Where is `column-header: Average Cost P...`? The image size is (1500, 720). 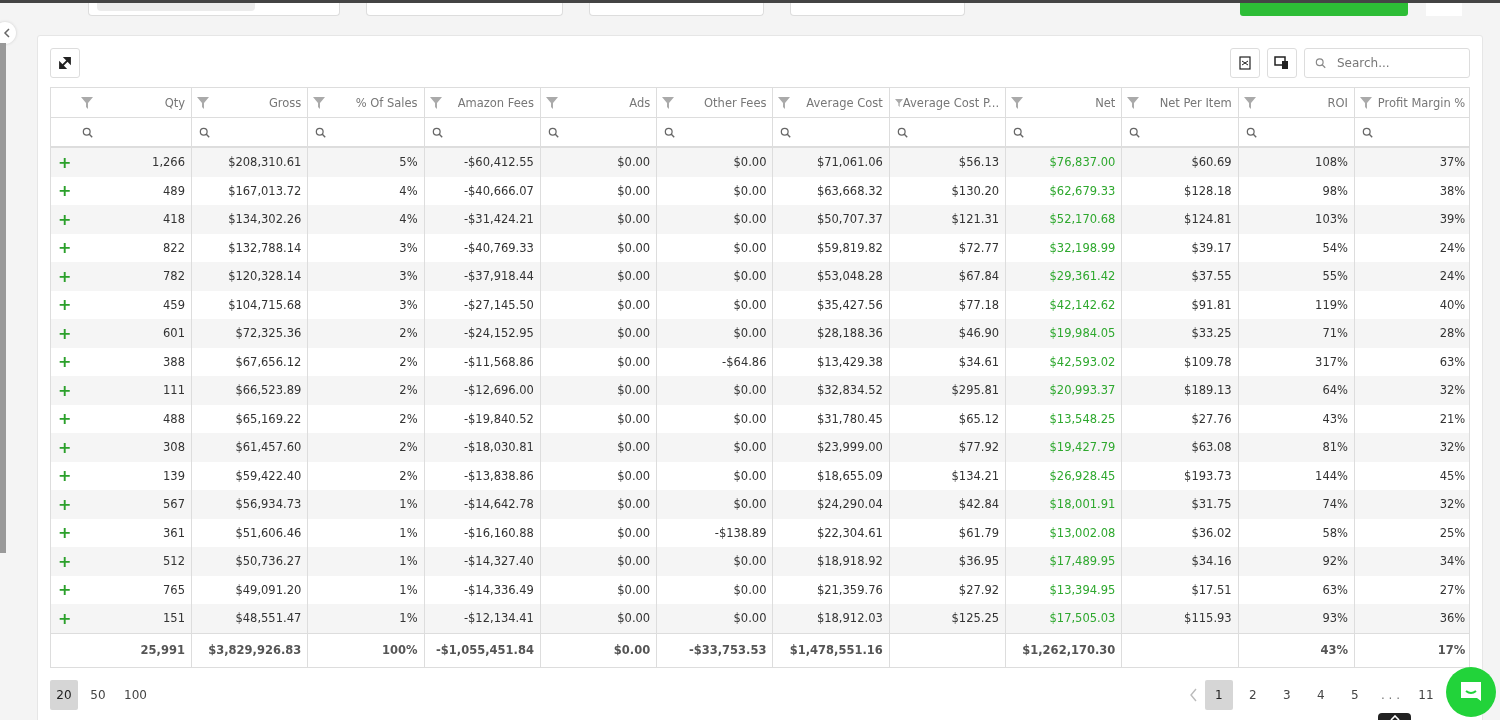 column-header: Average Cost P... is located at coordinates (951, 102).